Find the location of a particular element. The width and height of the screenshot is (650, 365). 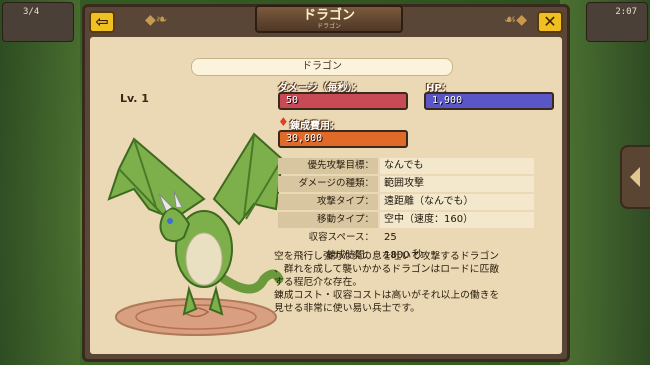

detail-row: 優先攻撃目標： なんでも is located at coordinates (406, 166).